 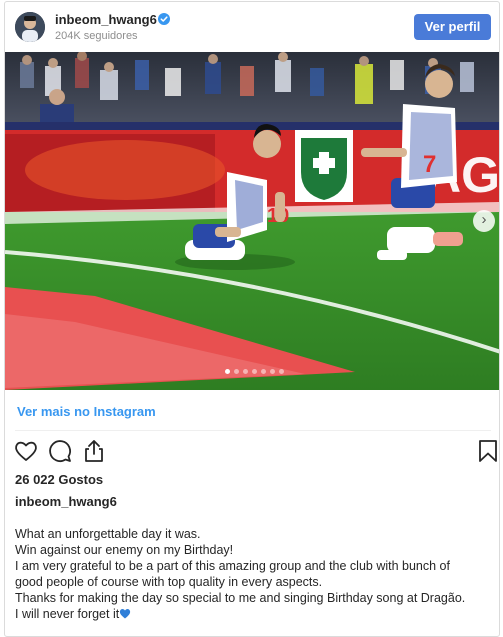 I want to click on verified-badge-icon, so click(x=164, y=19).